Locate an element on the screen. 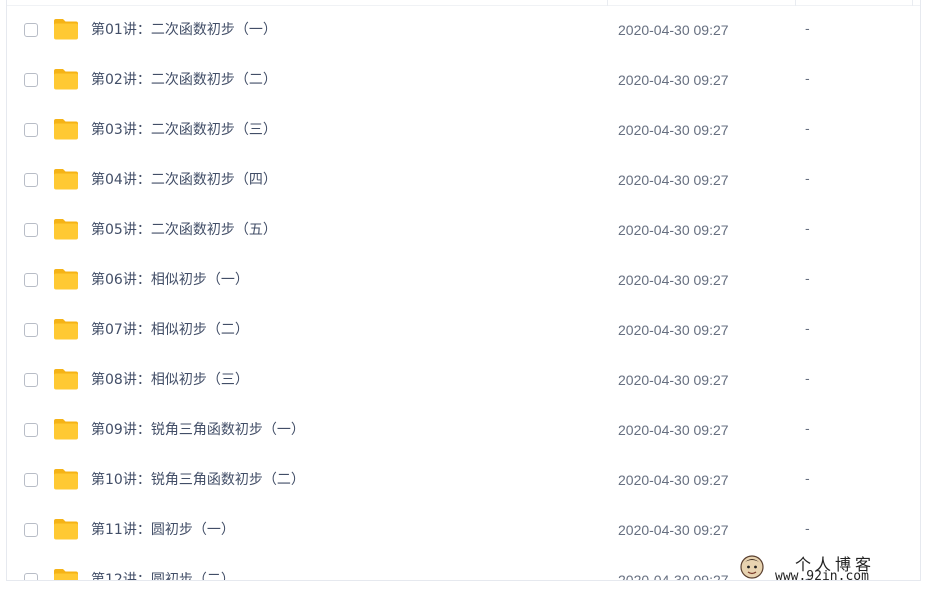  file-name: 第07讲：相似初步（二） is located at coordinates (170, 330).